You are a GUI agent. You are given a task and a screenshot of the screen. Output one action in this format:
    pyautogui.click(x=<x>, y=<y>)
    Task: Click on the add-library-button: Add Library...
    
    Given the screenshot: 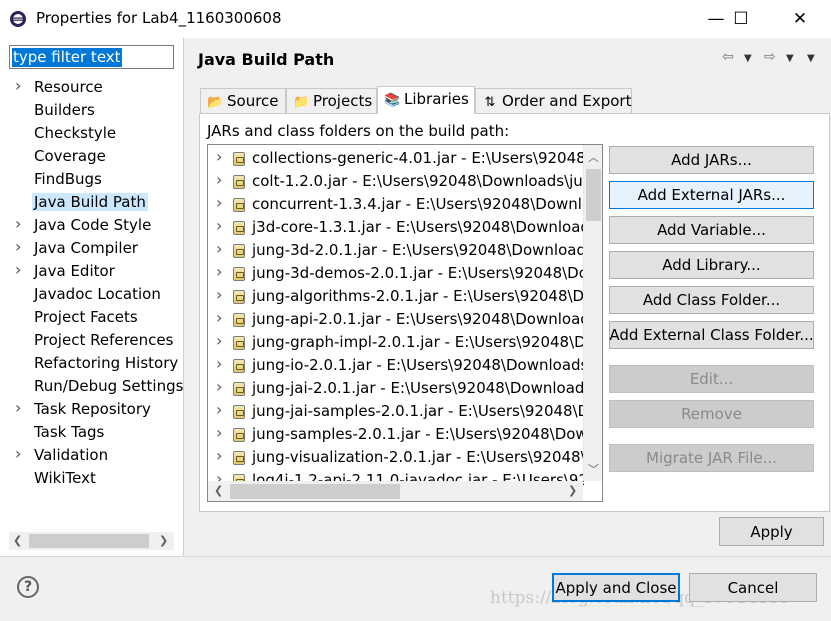 What is the action you would take?
    pyautogui.click(x=711, y=265)
    